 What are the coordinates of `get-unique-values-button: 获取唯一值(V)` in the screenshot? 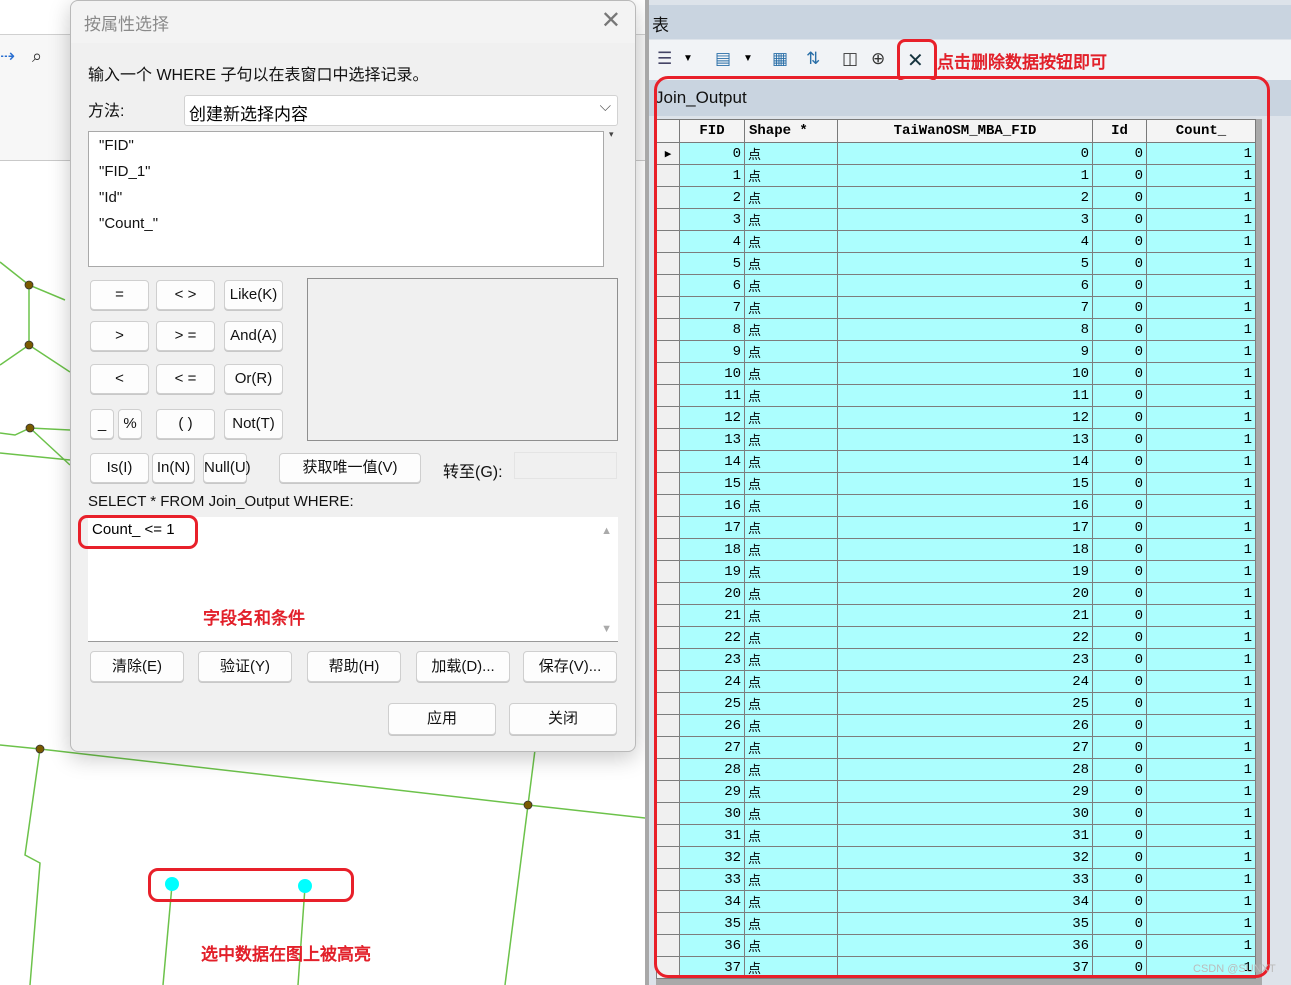 It's located at (350, 468).